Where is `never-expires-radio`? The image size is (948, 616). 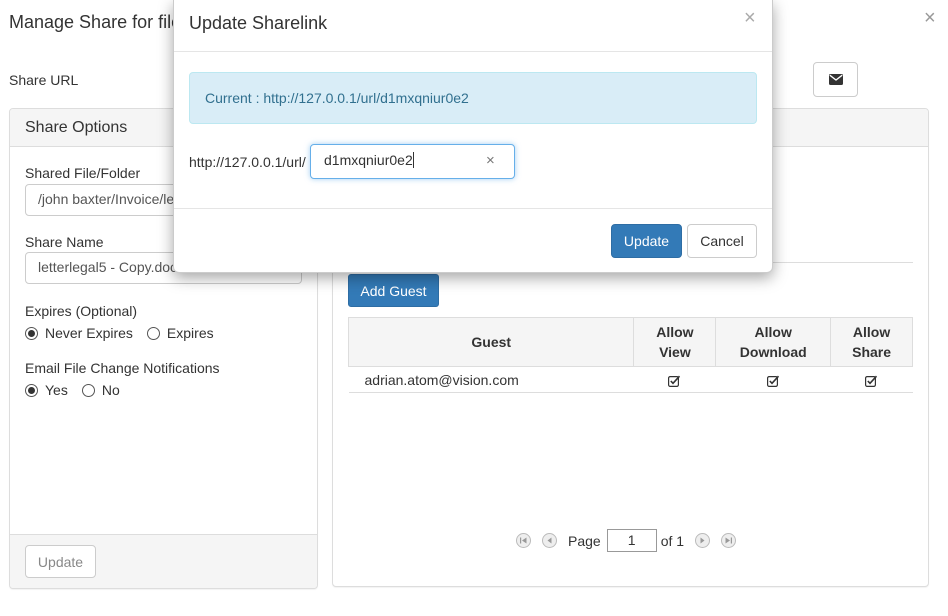 never-expires-radio is located at coordinates (31, 333).